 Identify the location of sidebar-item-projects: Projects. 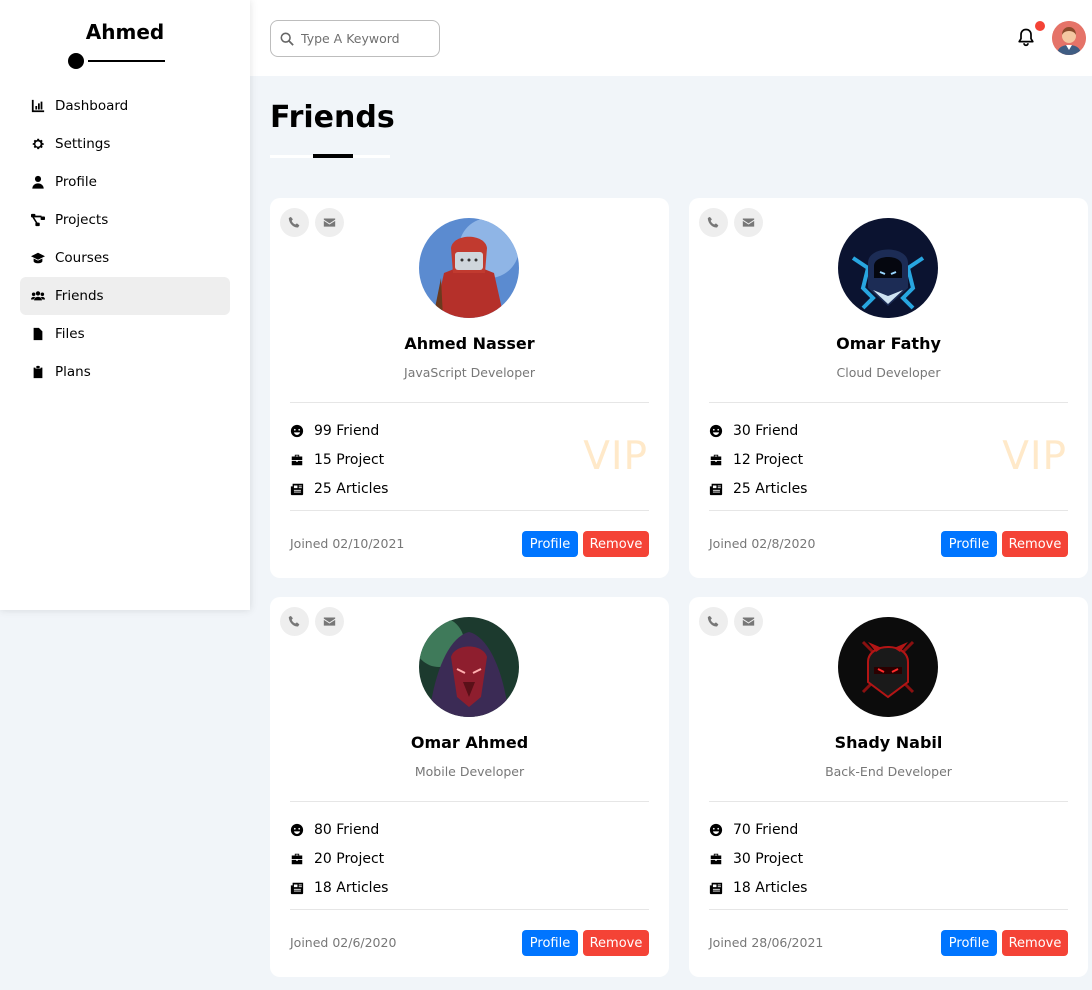
(125, 220).